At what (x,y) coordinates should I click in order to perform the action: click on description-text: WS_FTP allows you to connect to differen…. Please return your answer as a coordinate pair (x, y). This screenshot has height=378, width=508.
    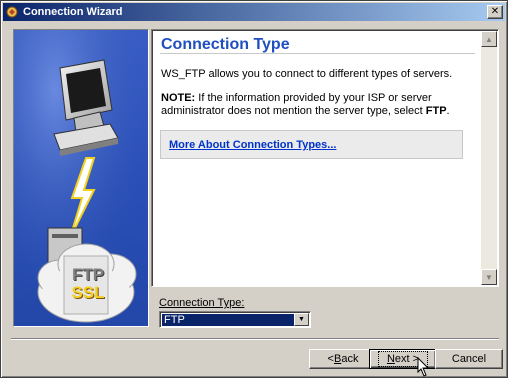
    Looking at the image, I should click on (307, 74).